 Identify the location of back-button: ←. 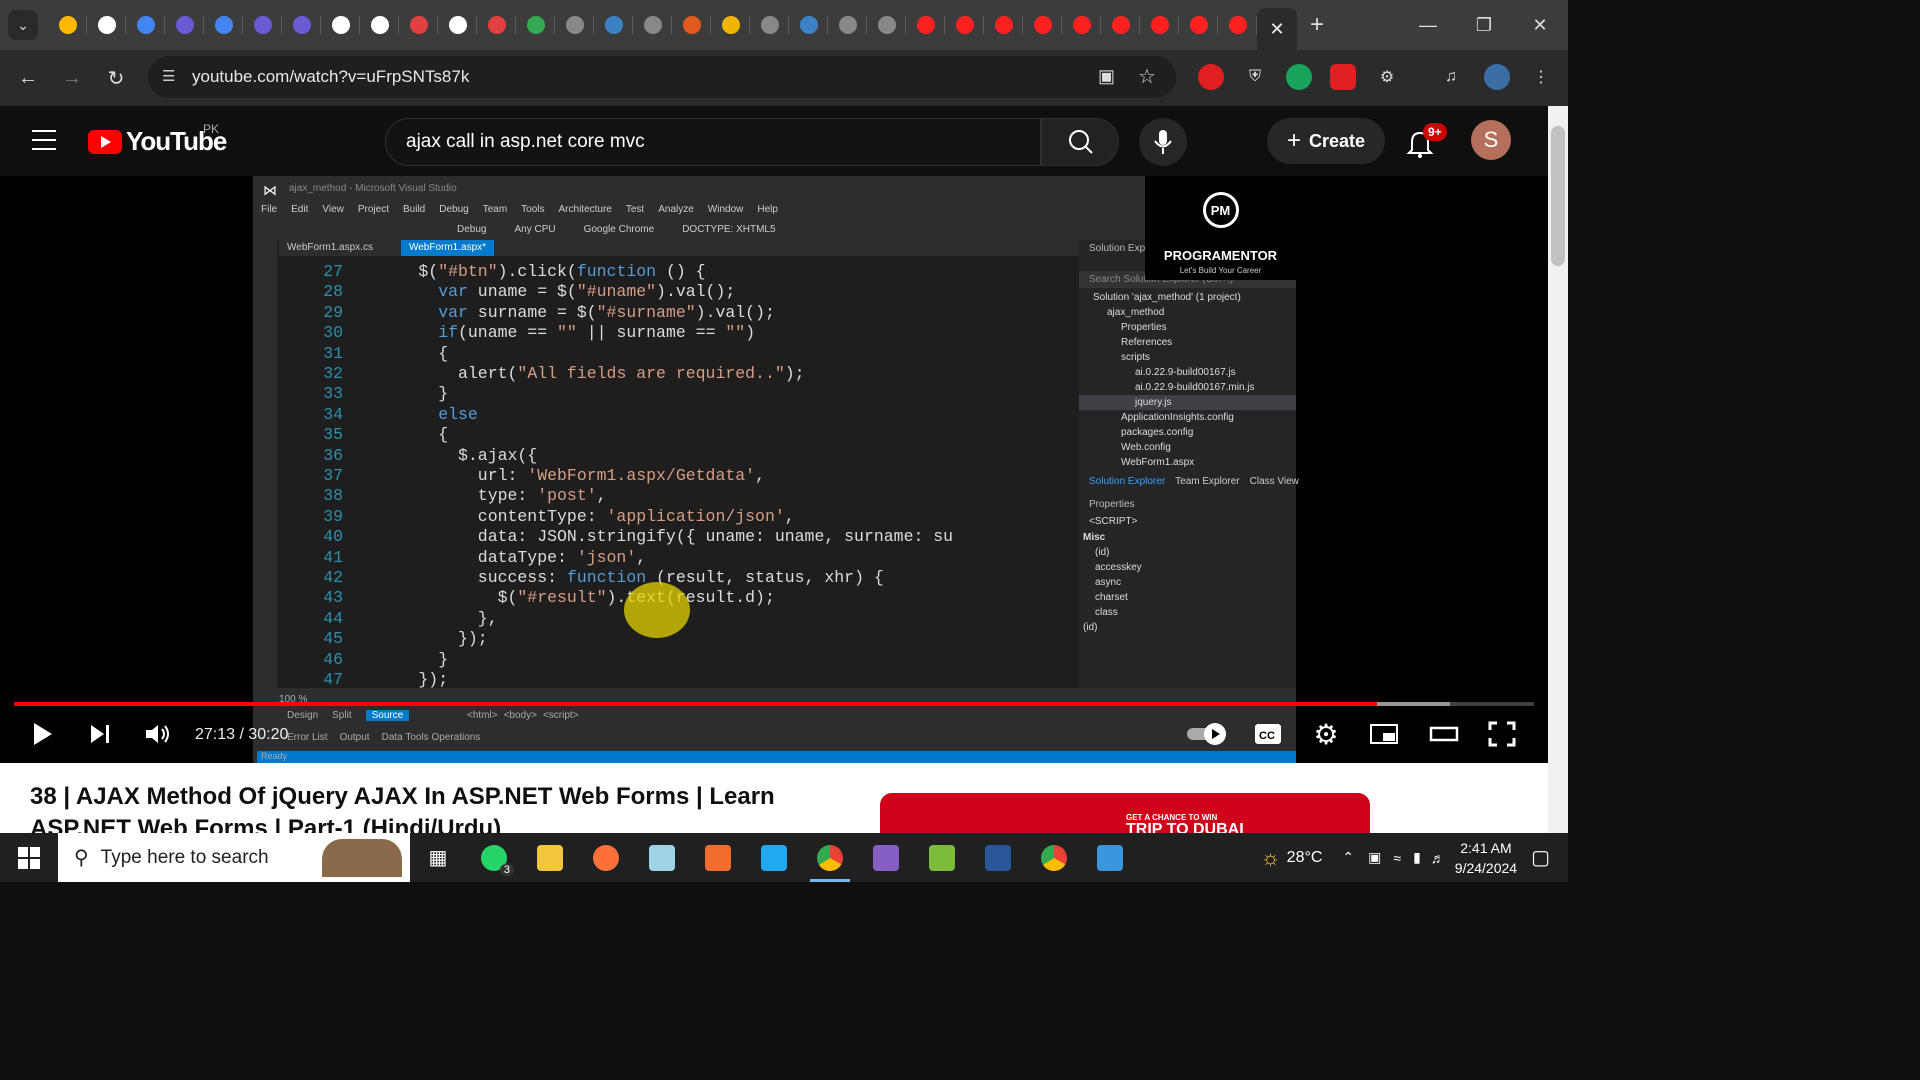
(28, 78).